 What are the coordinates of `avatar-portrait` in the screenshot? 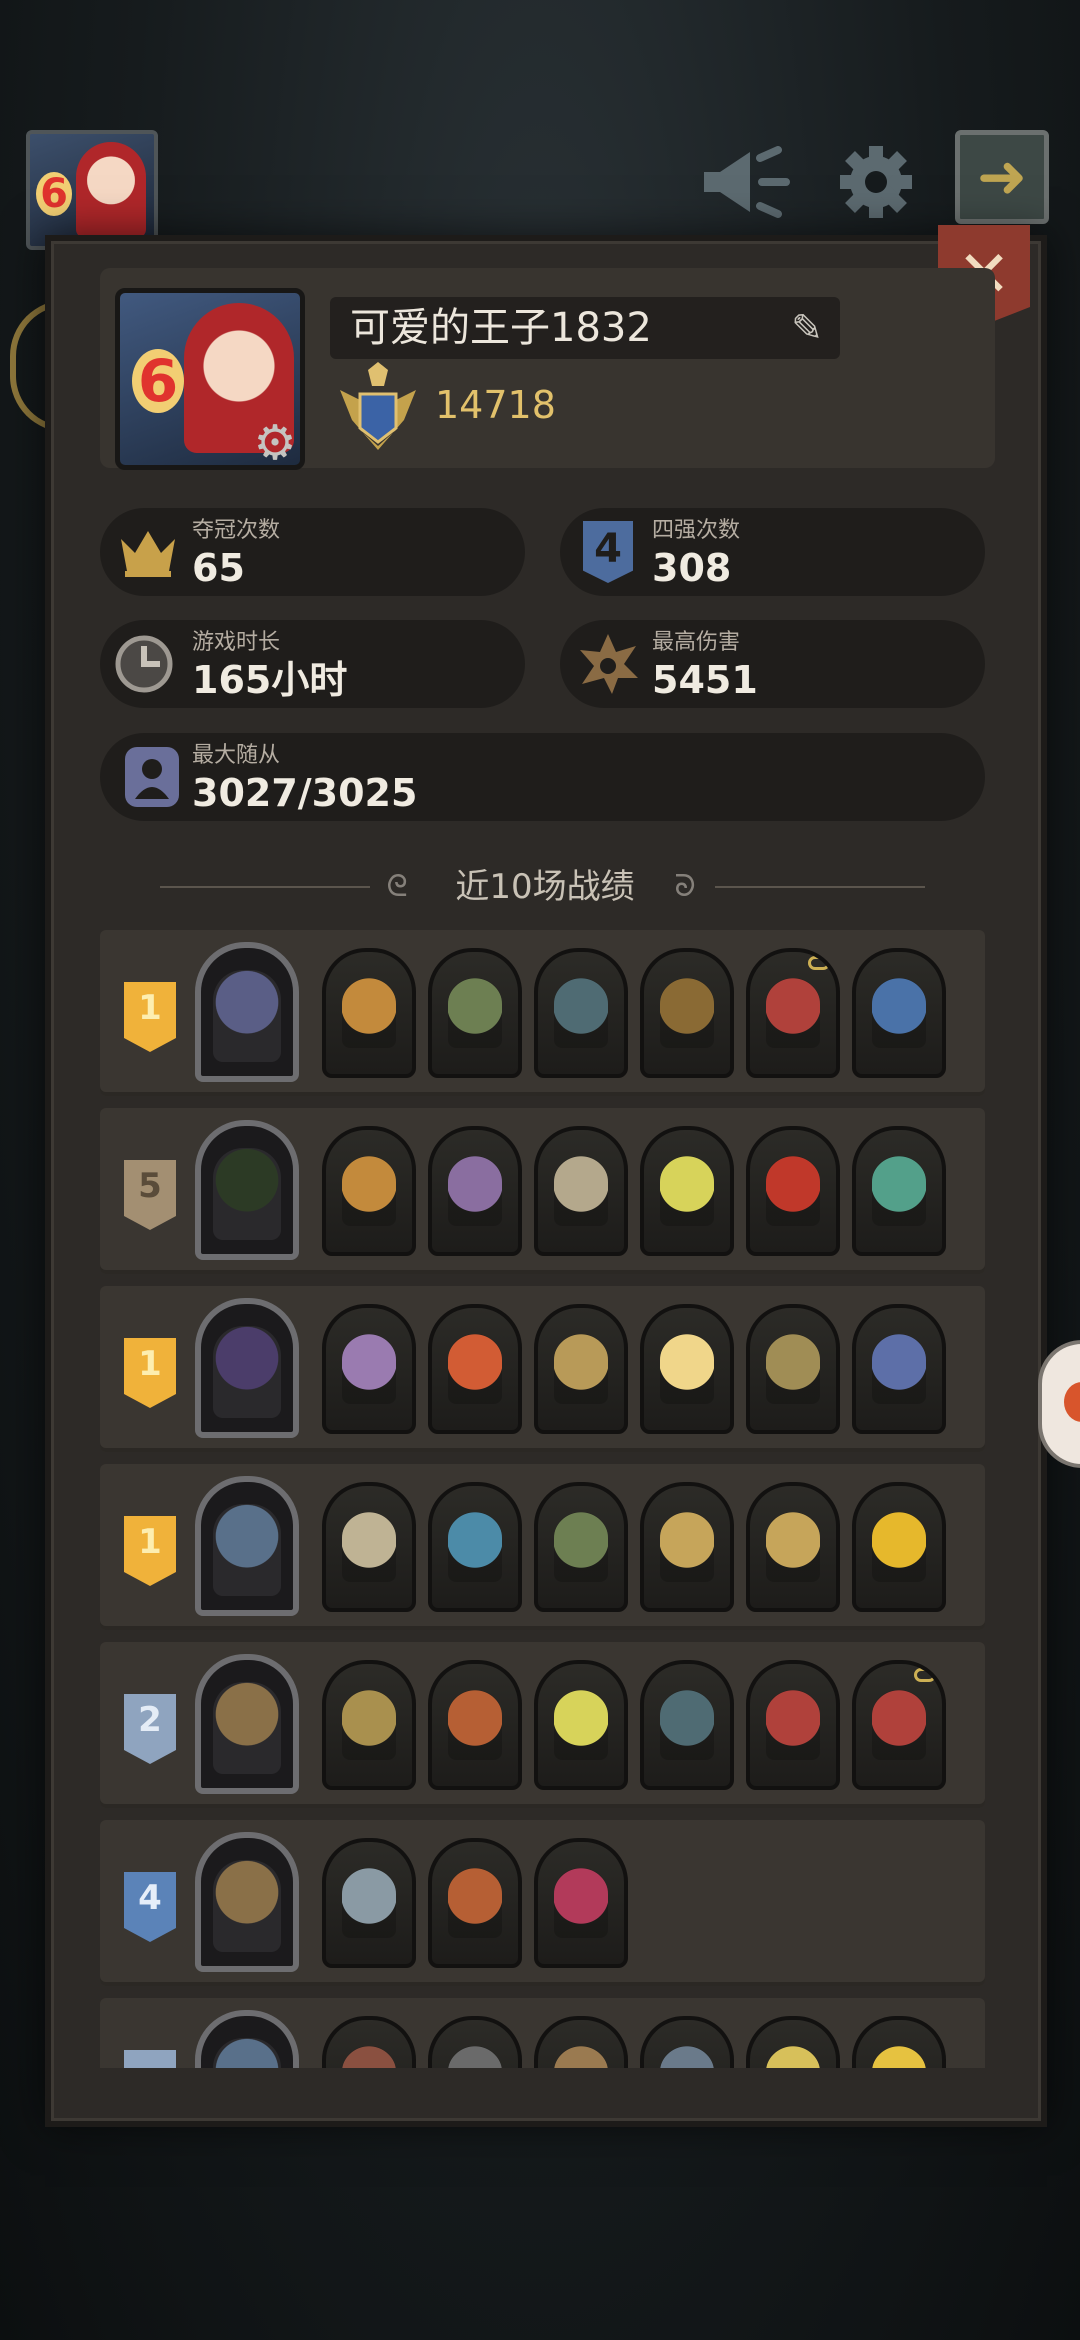 It's located at (111, 190).